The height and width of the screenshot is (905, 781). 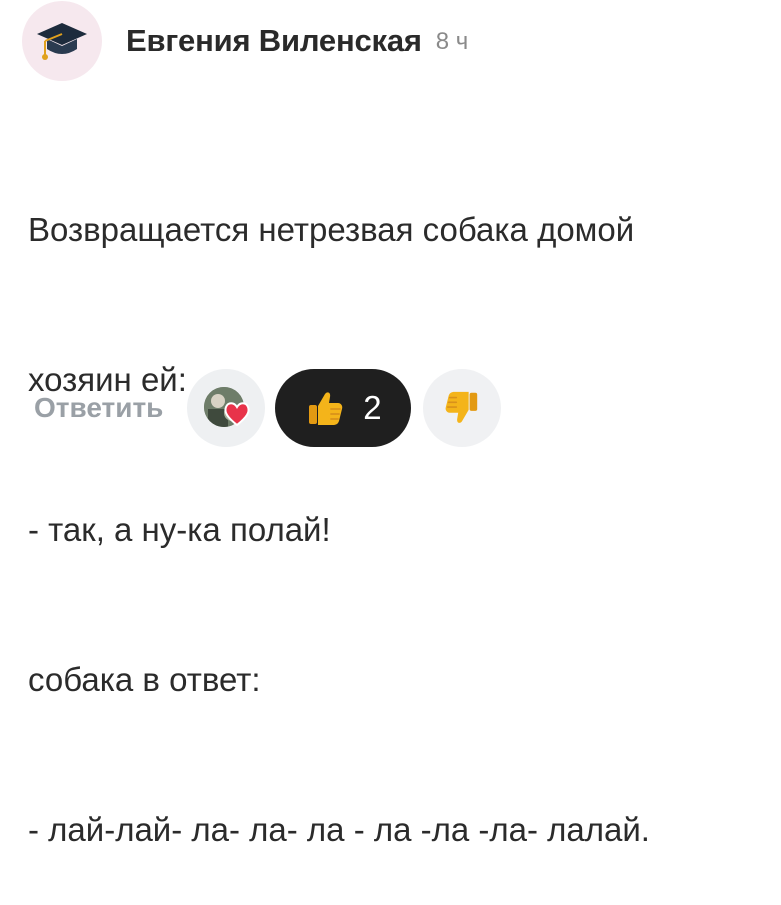 I want to click on like-button: 2, so click(x=343, y=408).